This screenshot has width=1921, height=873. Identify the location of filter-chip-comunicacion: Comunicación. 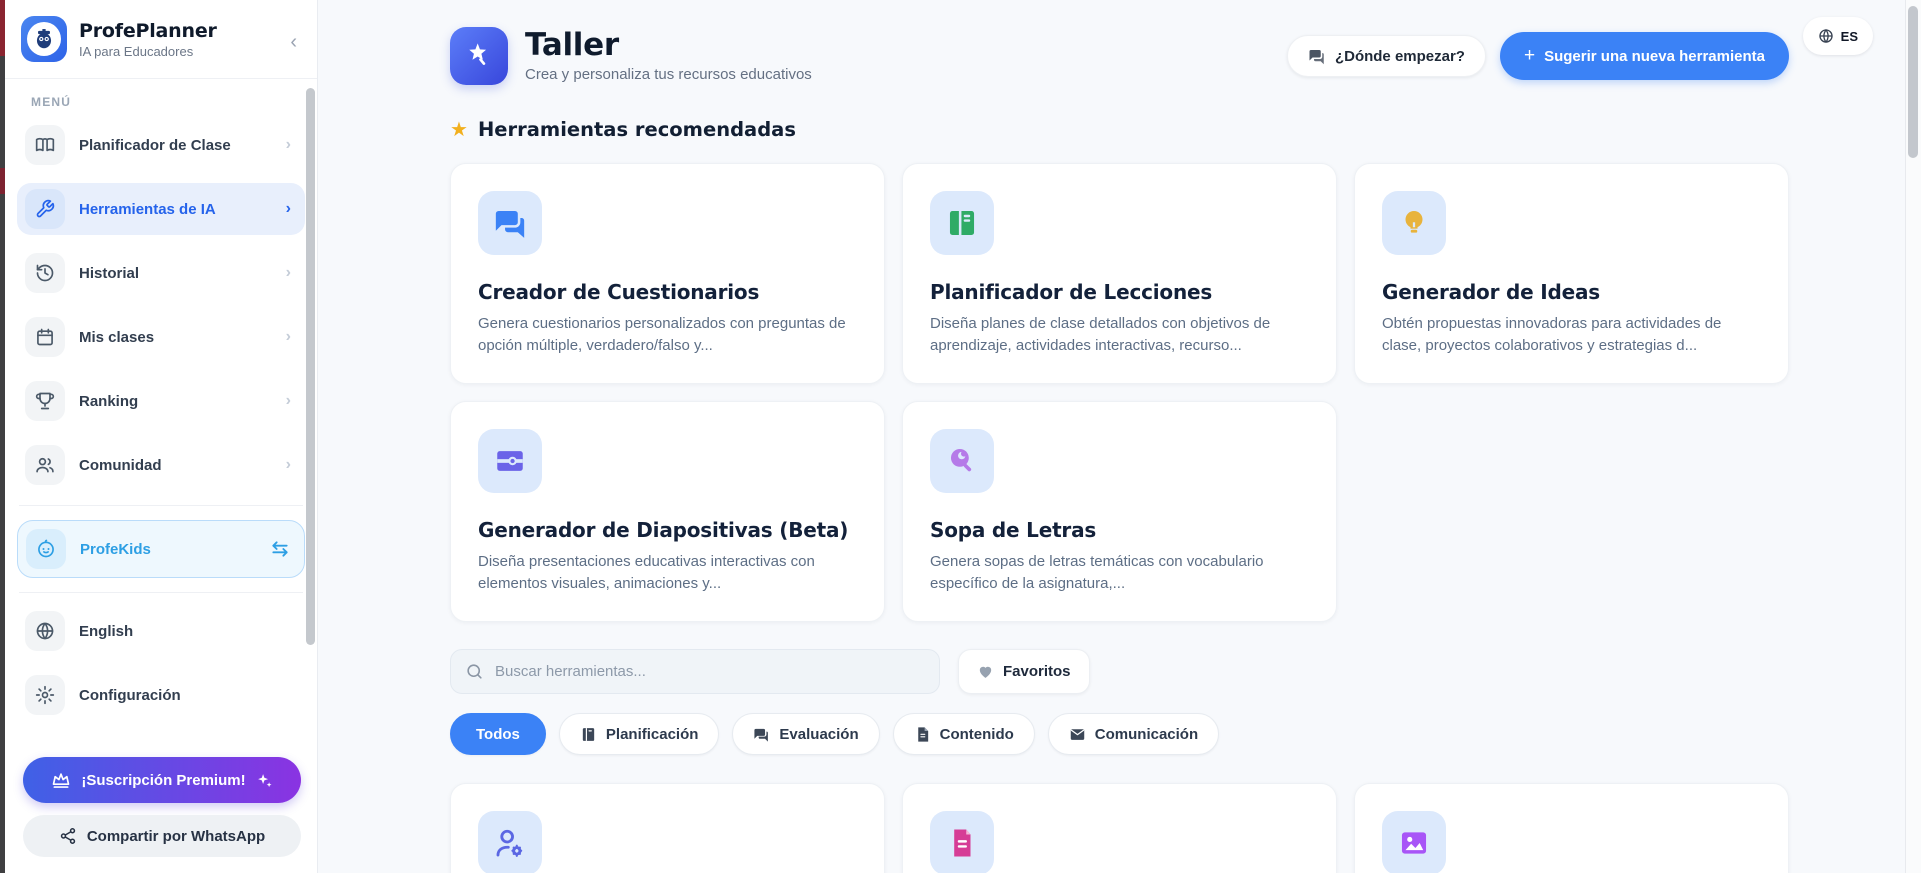
(1133, 734).